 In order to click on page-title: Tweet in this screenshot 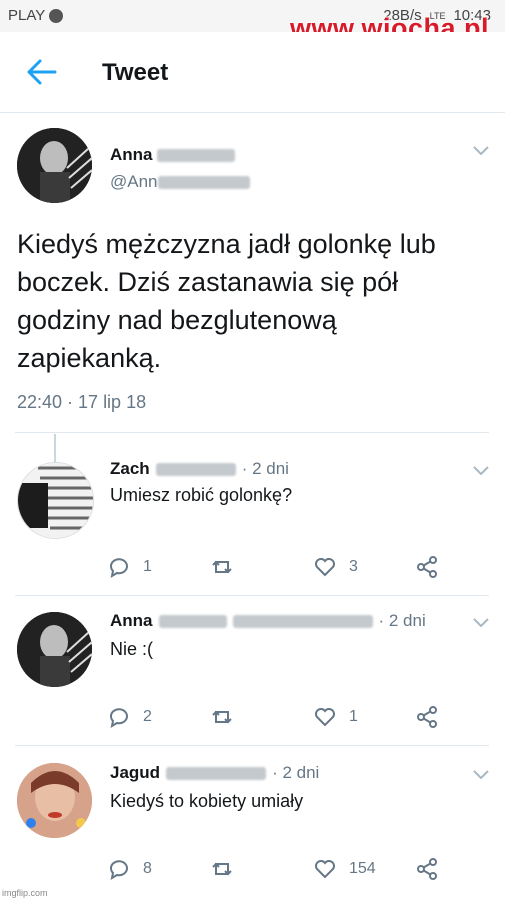, I will do `click(135, 72)`.